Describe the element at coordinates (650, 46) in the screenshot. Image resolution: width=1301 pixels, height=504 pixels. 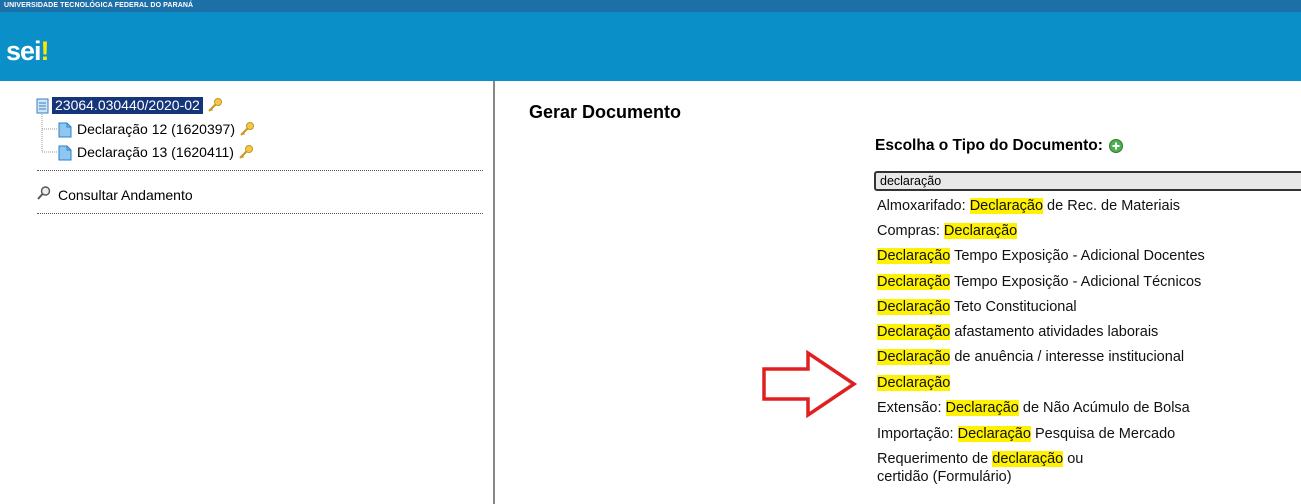
I see `brand-bar: sei!` at that location.